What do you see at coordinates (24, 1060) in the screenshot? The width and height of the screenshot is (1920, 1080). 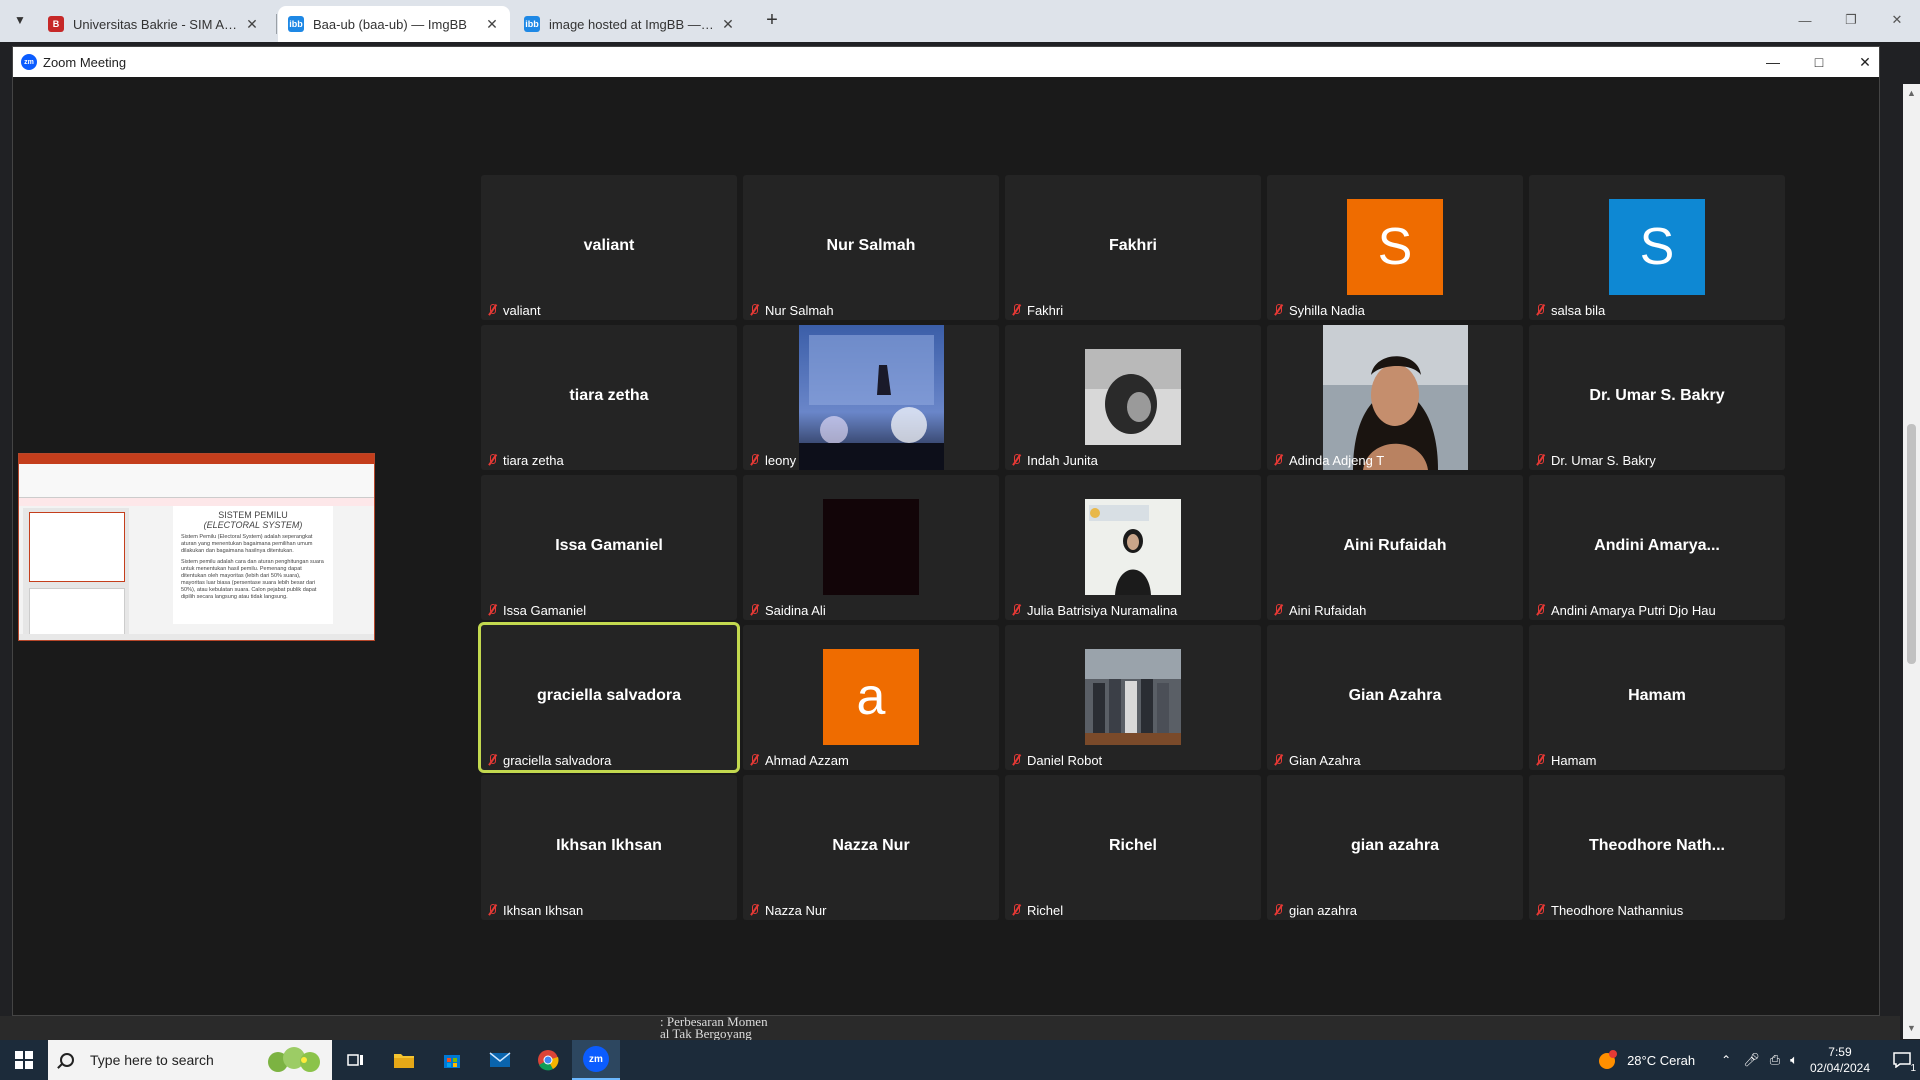 I see `windows-start-button` at bounding box center [24, 1060].